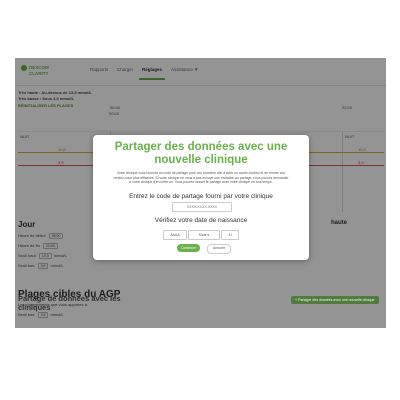 This screenshot has height=400, width=400. What do you see at coordinates (219, 249) in the screenshot?
I see `cancel-button: Annuler` at bounding box center [219, 249].